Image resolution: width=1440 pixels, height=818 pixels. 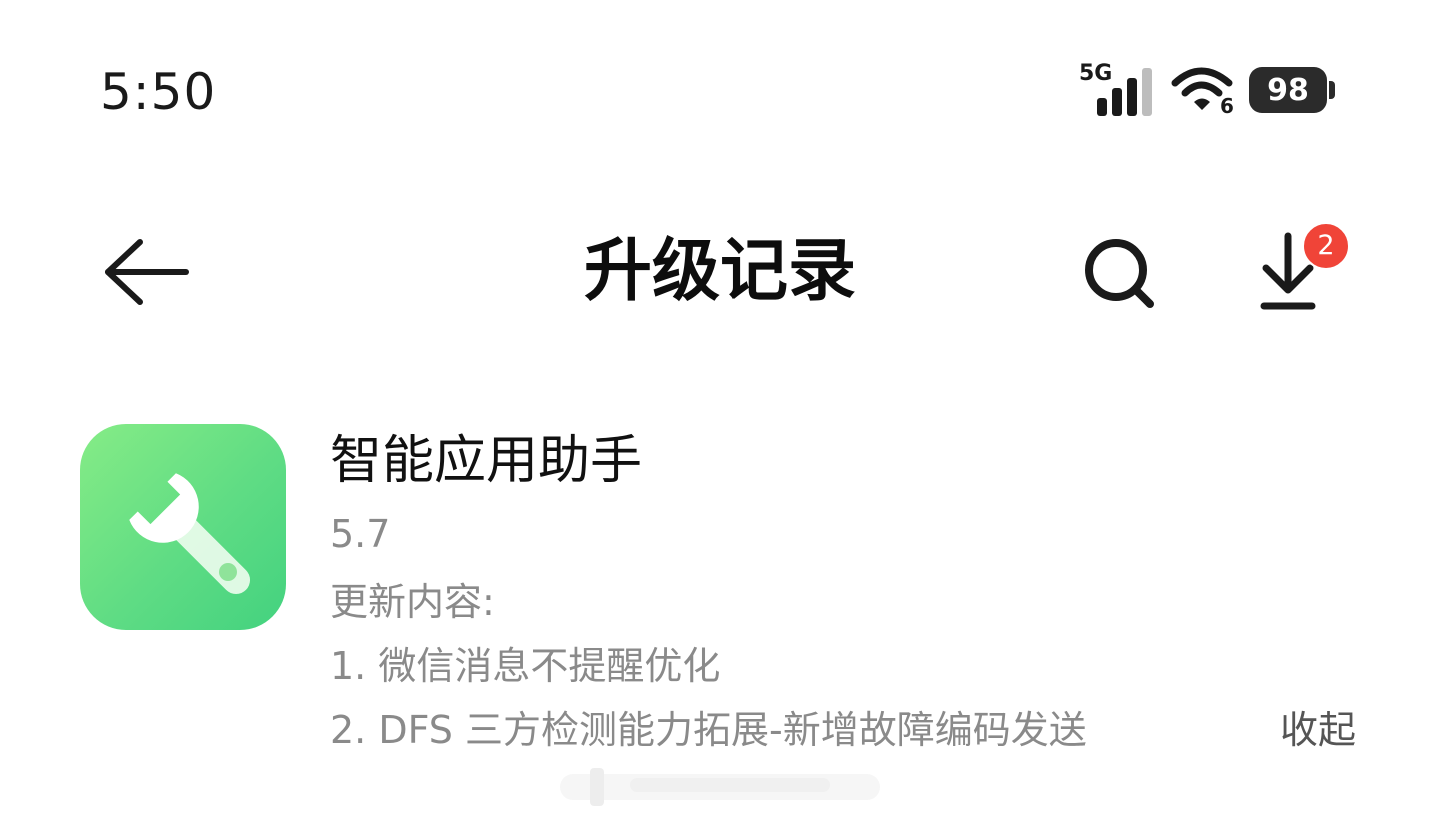 What do you see at coordinates (720, 787) in the screenshot?
I see `blurred-watermark` at bounding box center [720, 787].